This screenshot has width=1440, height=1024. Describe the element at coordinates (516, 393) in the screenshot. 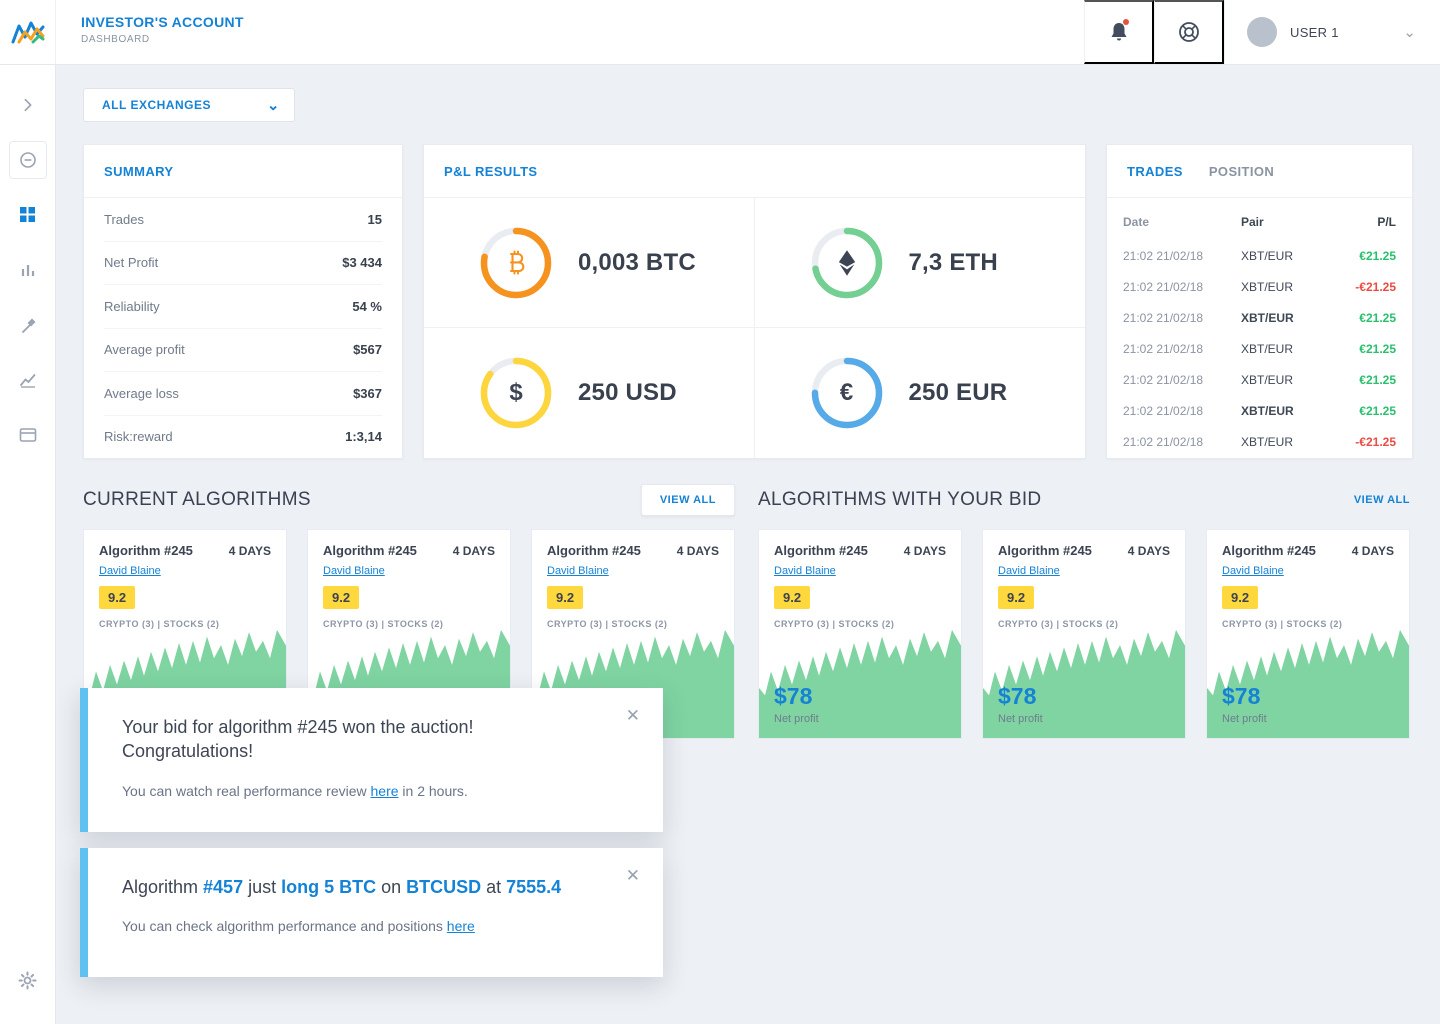

I see `usd-donut-ring: $` at that location.